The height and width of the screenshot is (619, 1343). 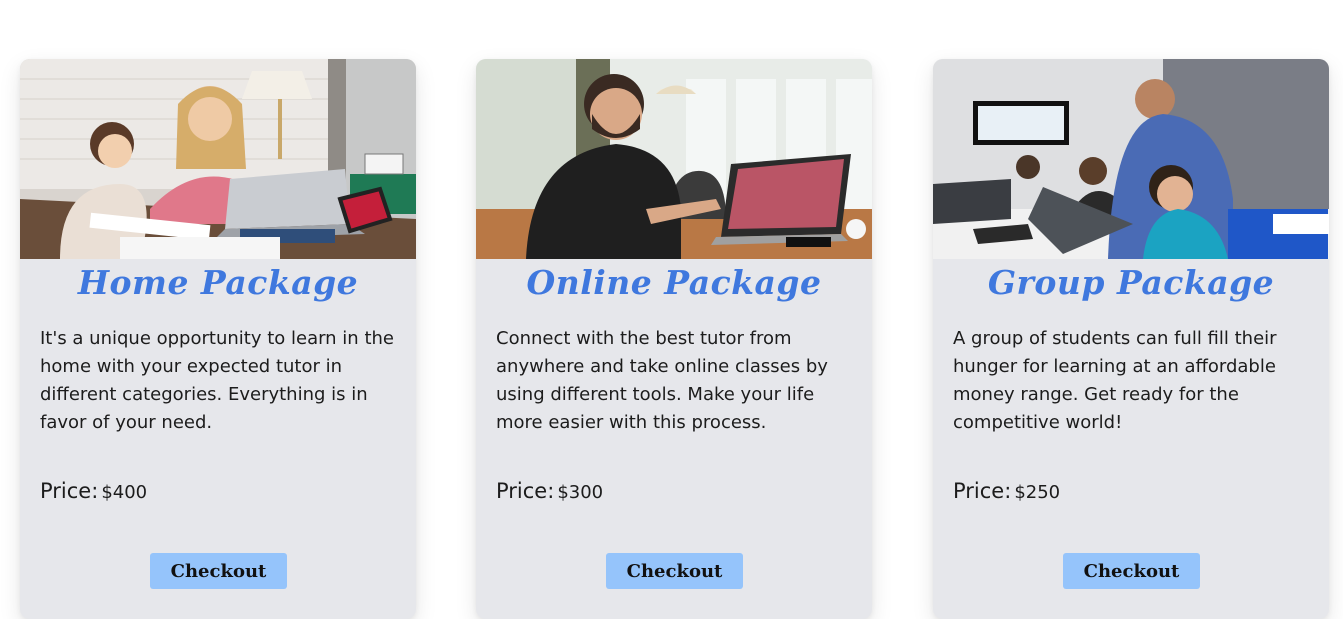 I want to click on group-package-image, so click(x=1131, y=159).